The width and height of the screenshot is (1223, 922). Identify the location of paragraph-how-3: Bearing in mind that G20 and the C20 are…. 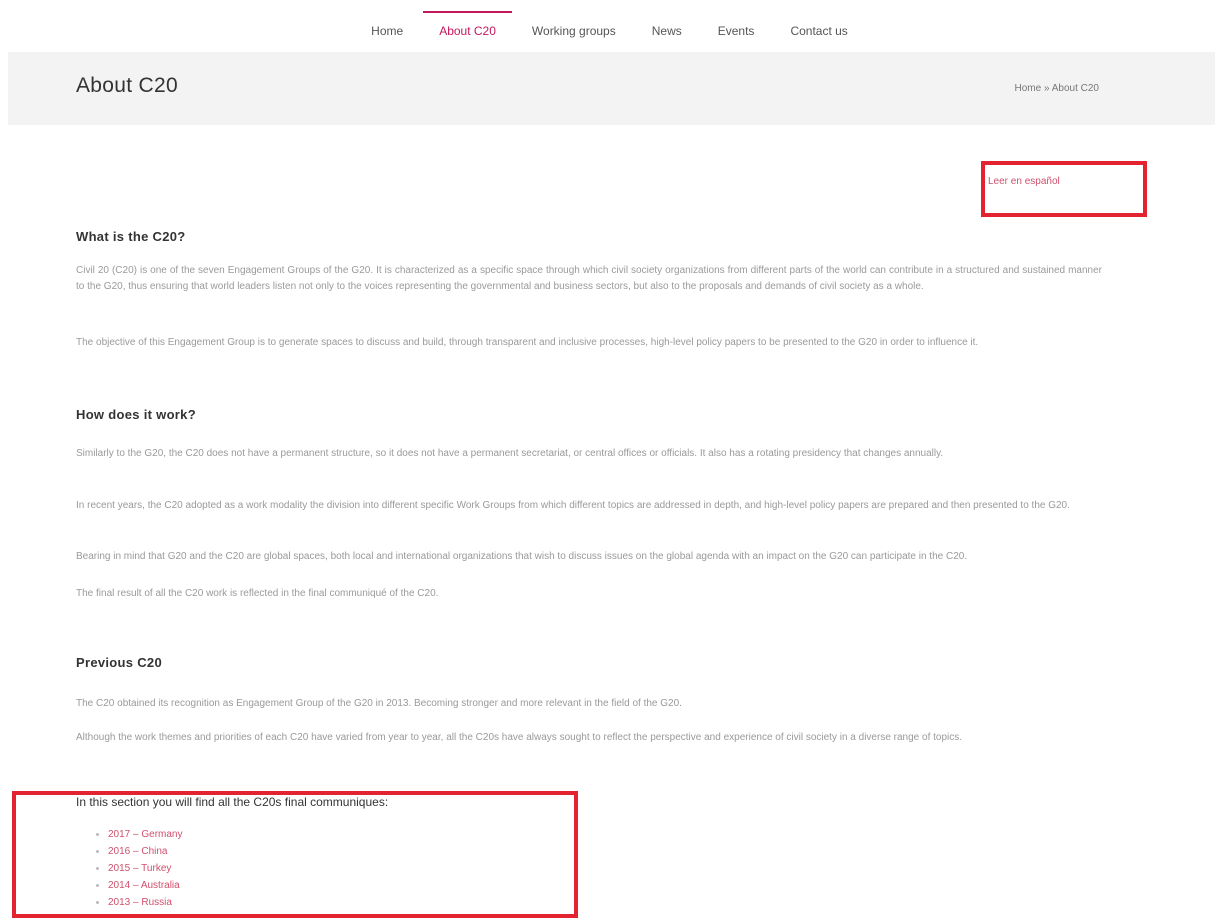
(522, 556).